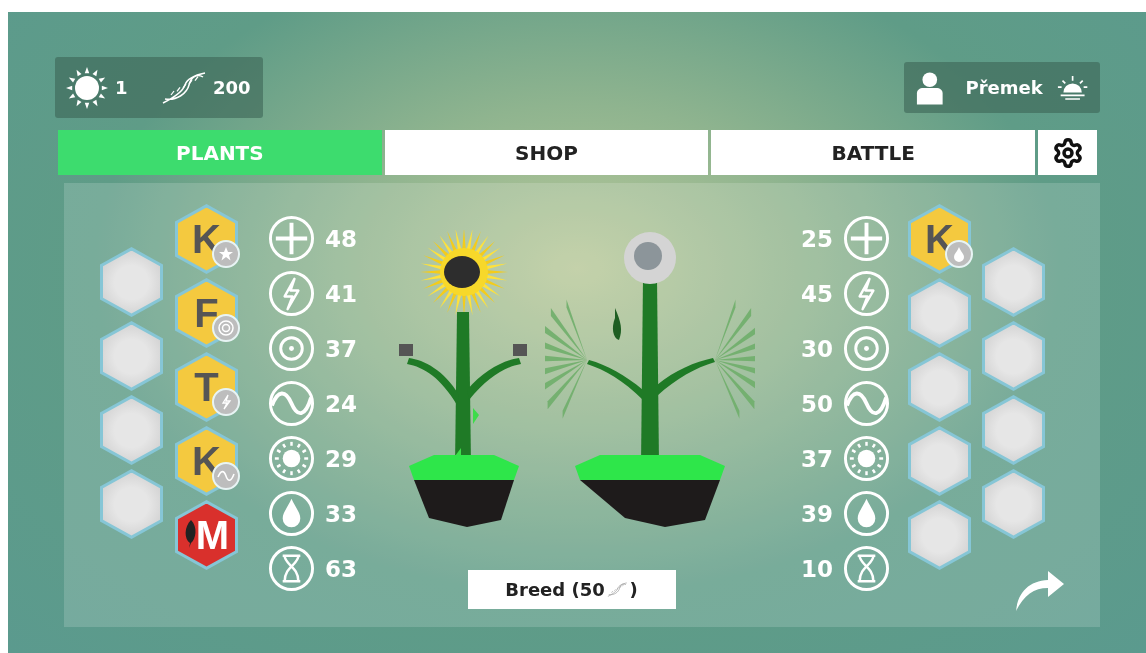 This screenshot has width=1146, height=653. I want to click on stat-value: 29, so click(341, 458).